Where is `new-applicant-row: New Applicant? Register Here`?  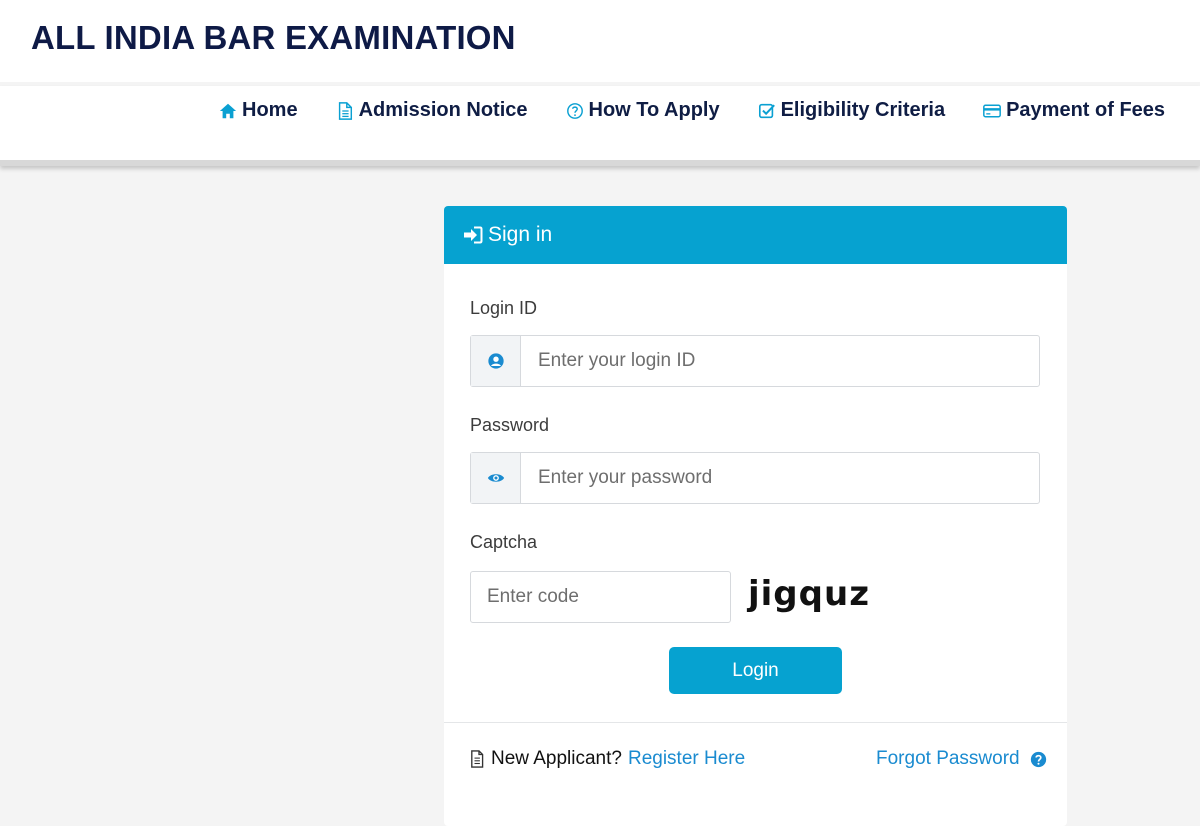
new-applicant-row: New Applicant? Register Here is located at coordinates (607, 759).